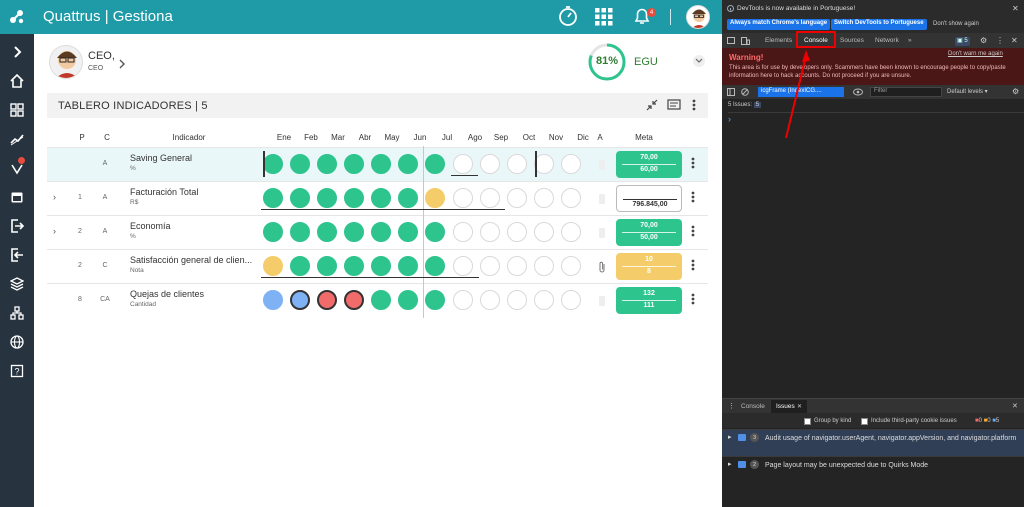 The image size is (1024, 507). Describe the element at coordinates (17, 196) in the screenshot. I see `sidebar-item-calendar` at that location.